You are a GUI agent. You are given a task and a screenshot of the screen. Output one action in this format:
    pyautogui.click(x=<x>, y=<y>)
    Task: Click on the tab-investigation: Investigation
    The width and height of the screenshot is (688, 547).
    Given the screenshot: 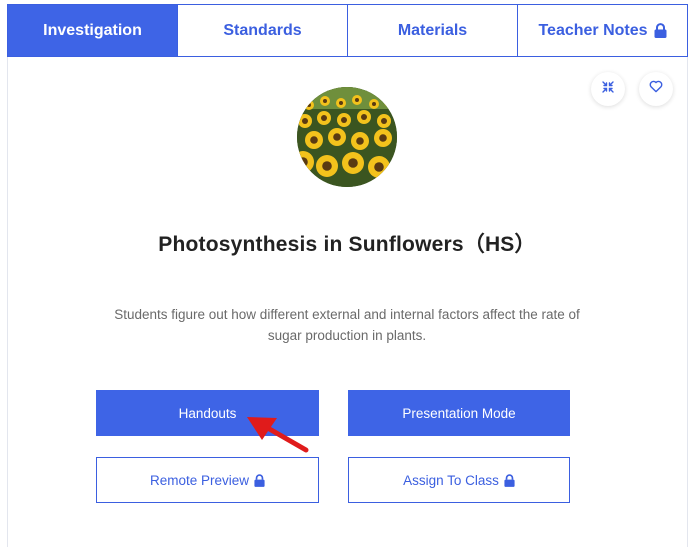 What is the action you would take?
    pyautogui.click(x=92, y=30)
    